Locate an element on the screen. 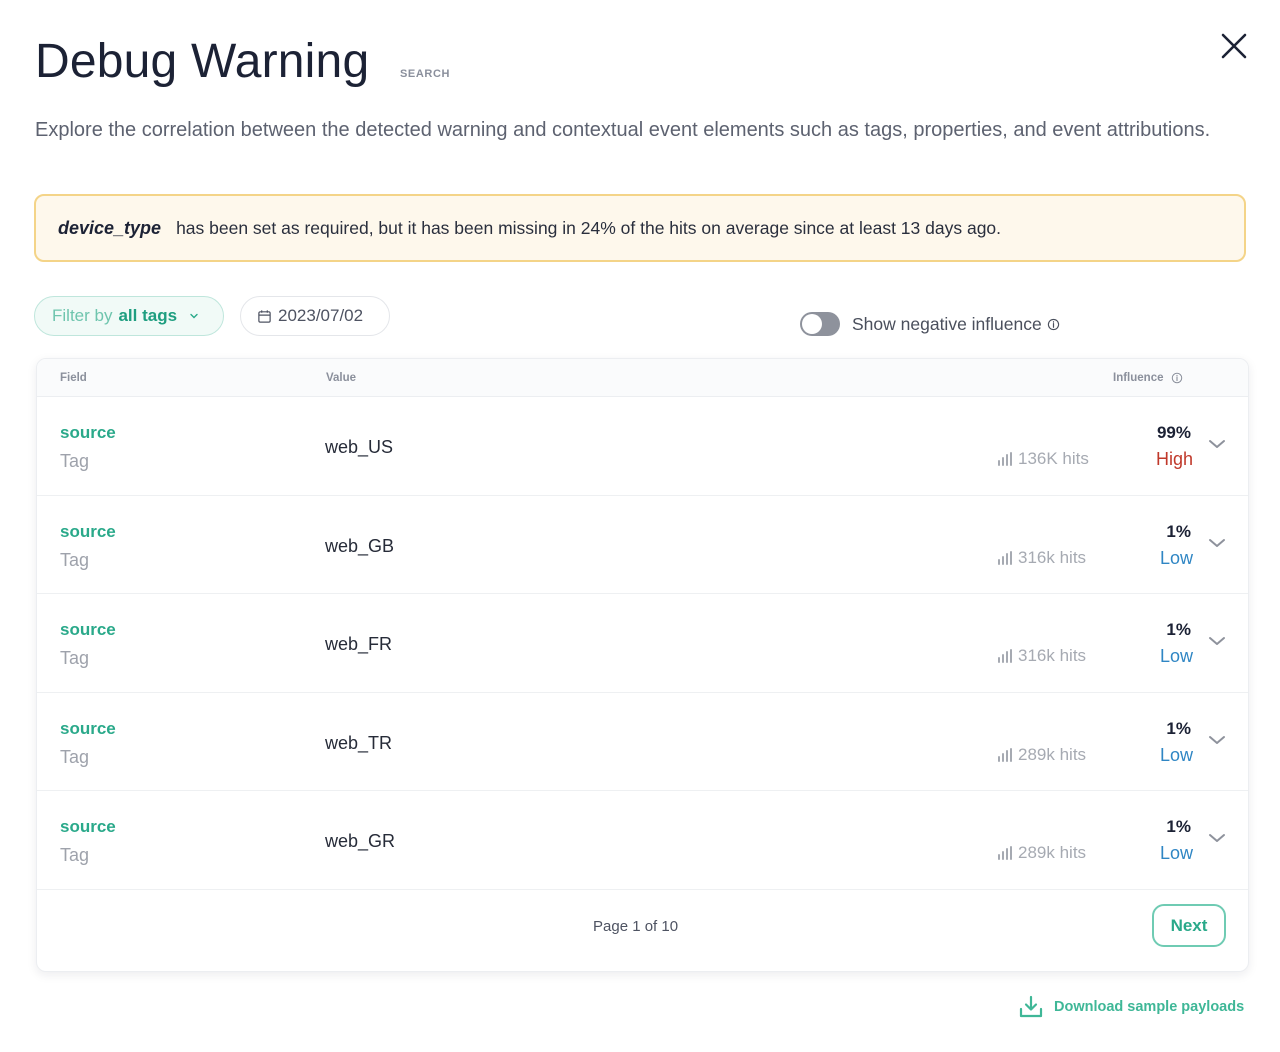  download-sample-payloads-link: Download sample payloads is located at coordinates (1131, 1007).